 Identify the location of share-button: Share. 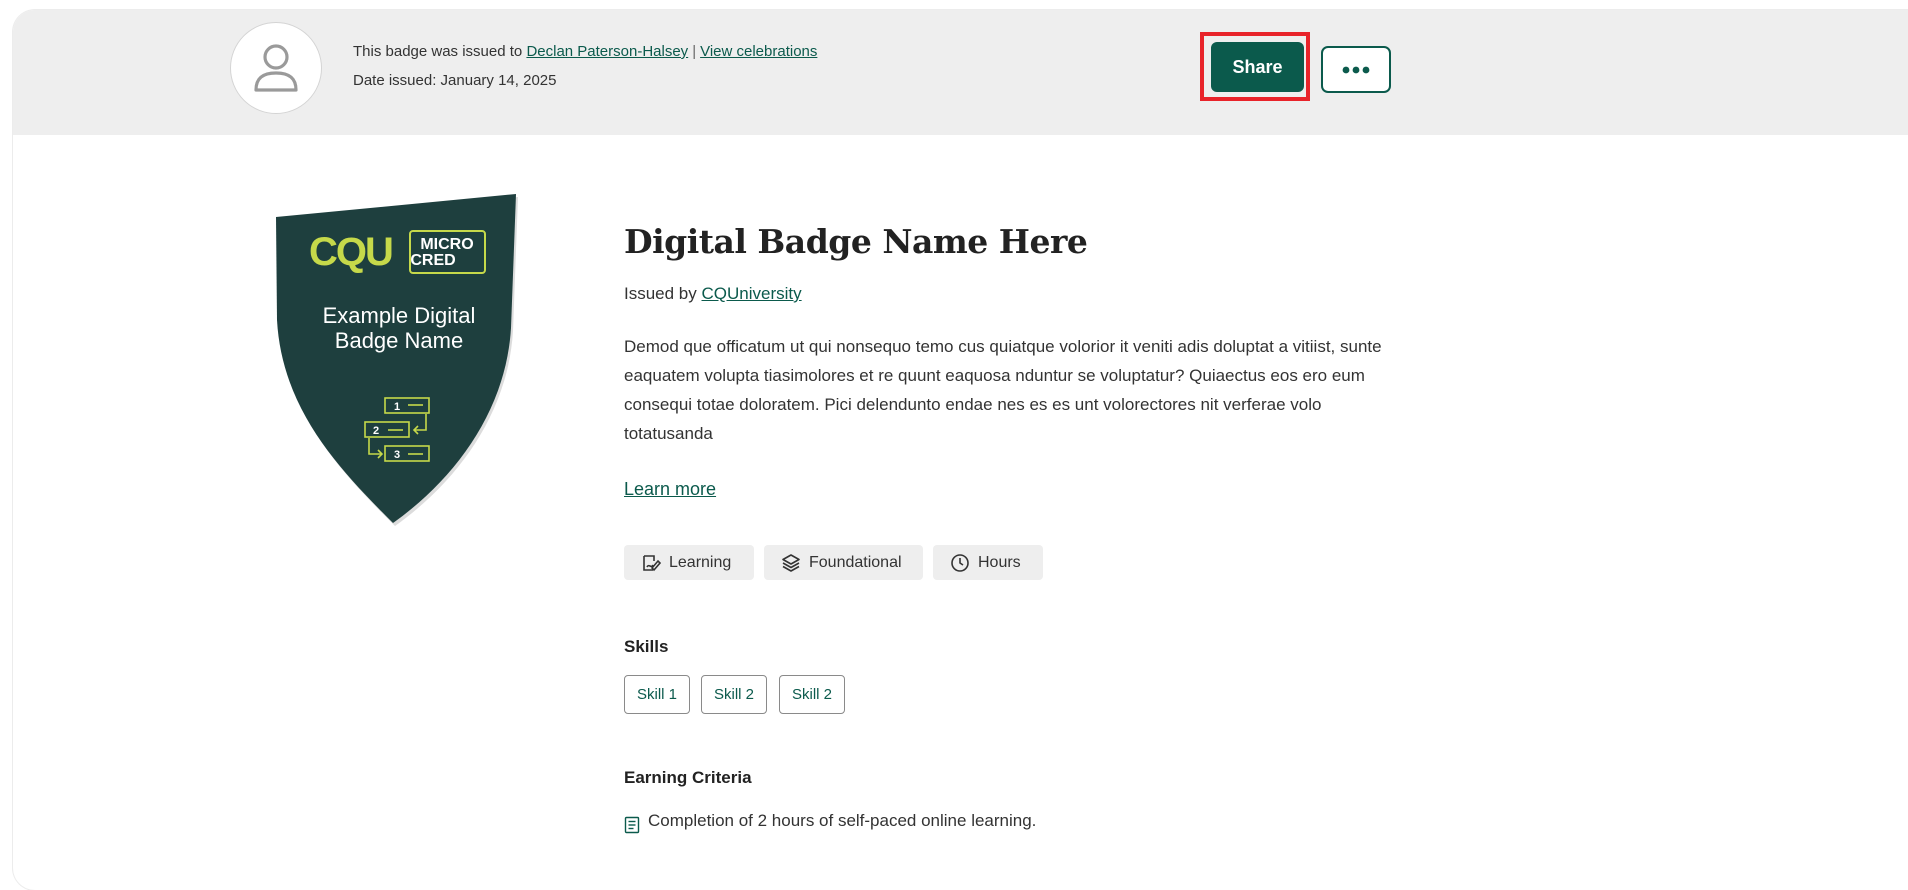
(1257, 67).